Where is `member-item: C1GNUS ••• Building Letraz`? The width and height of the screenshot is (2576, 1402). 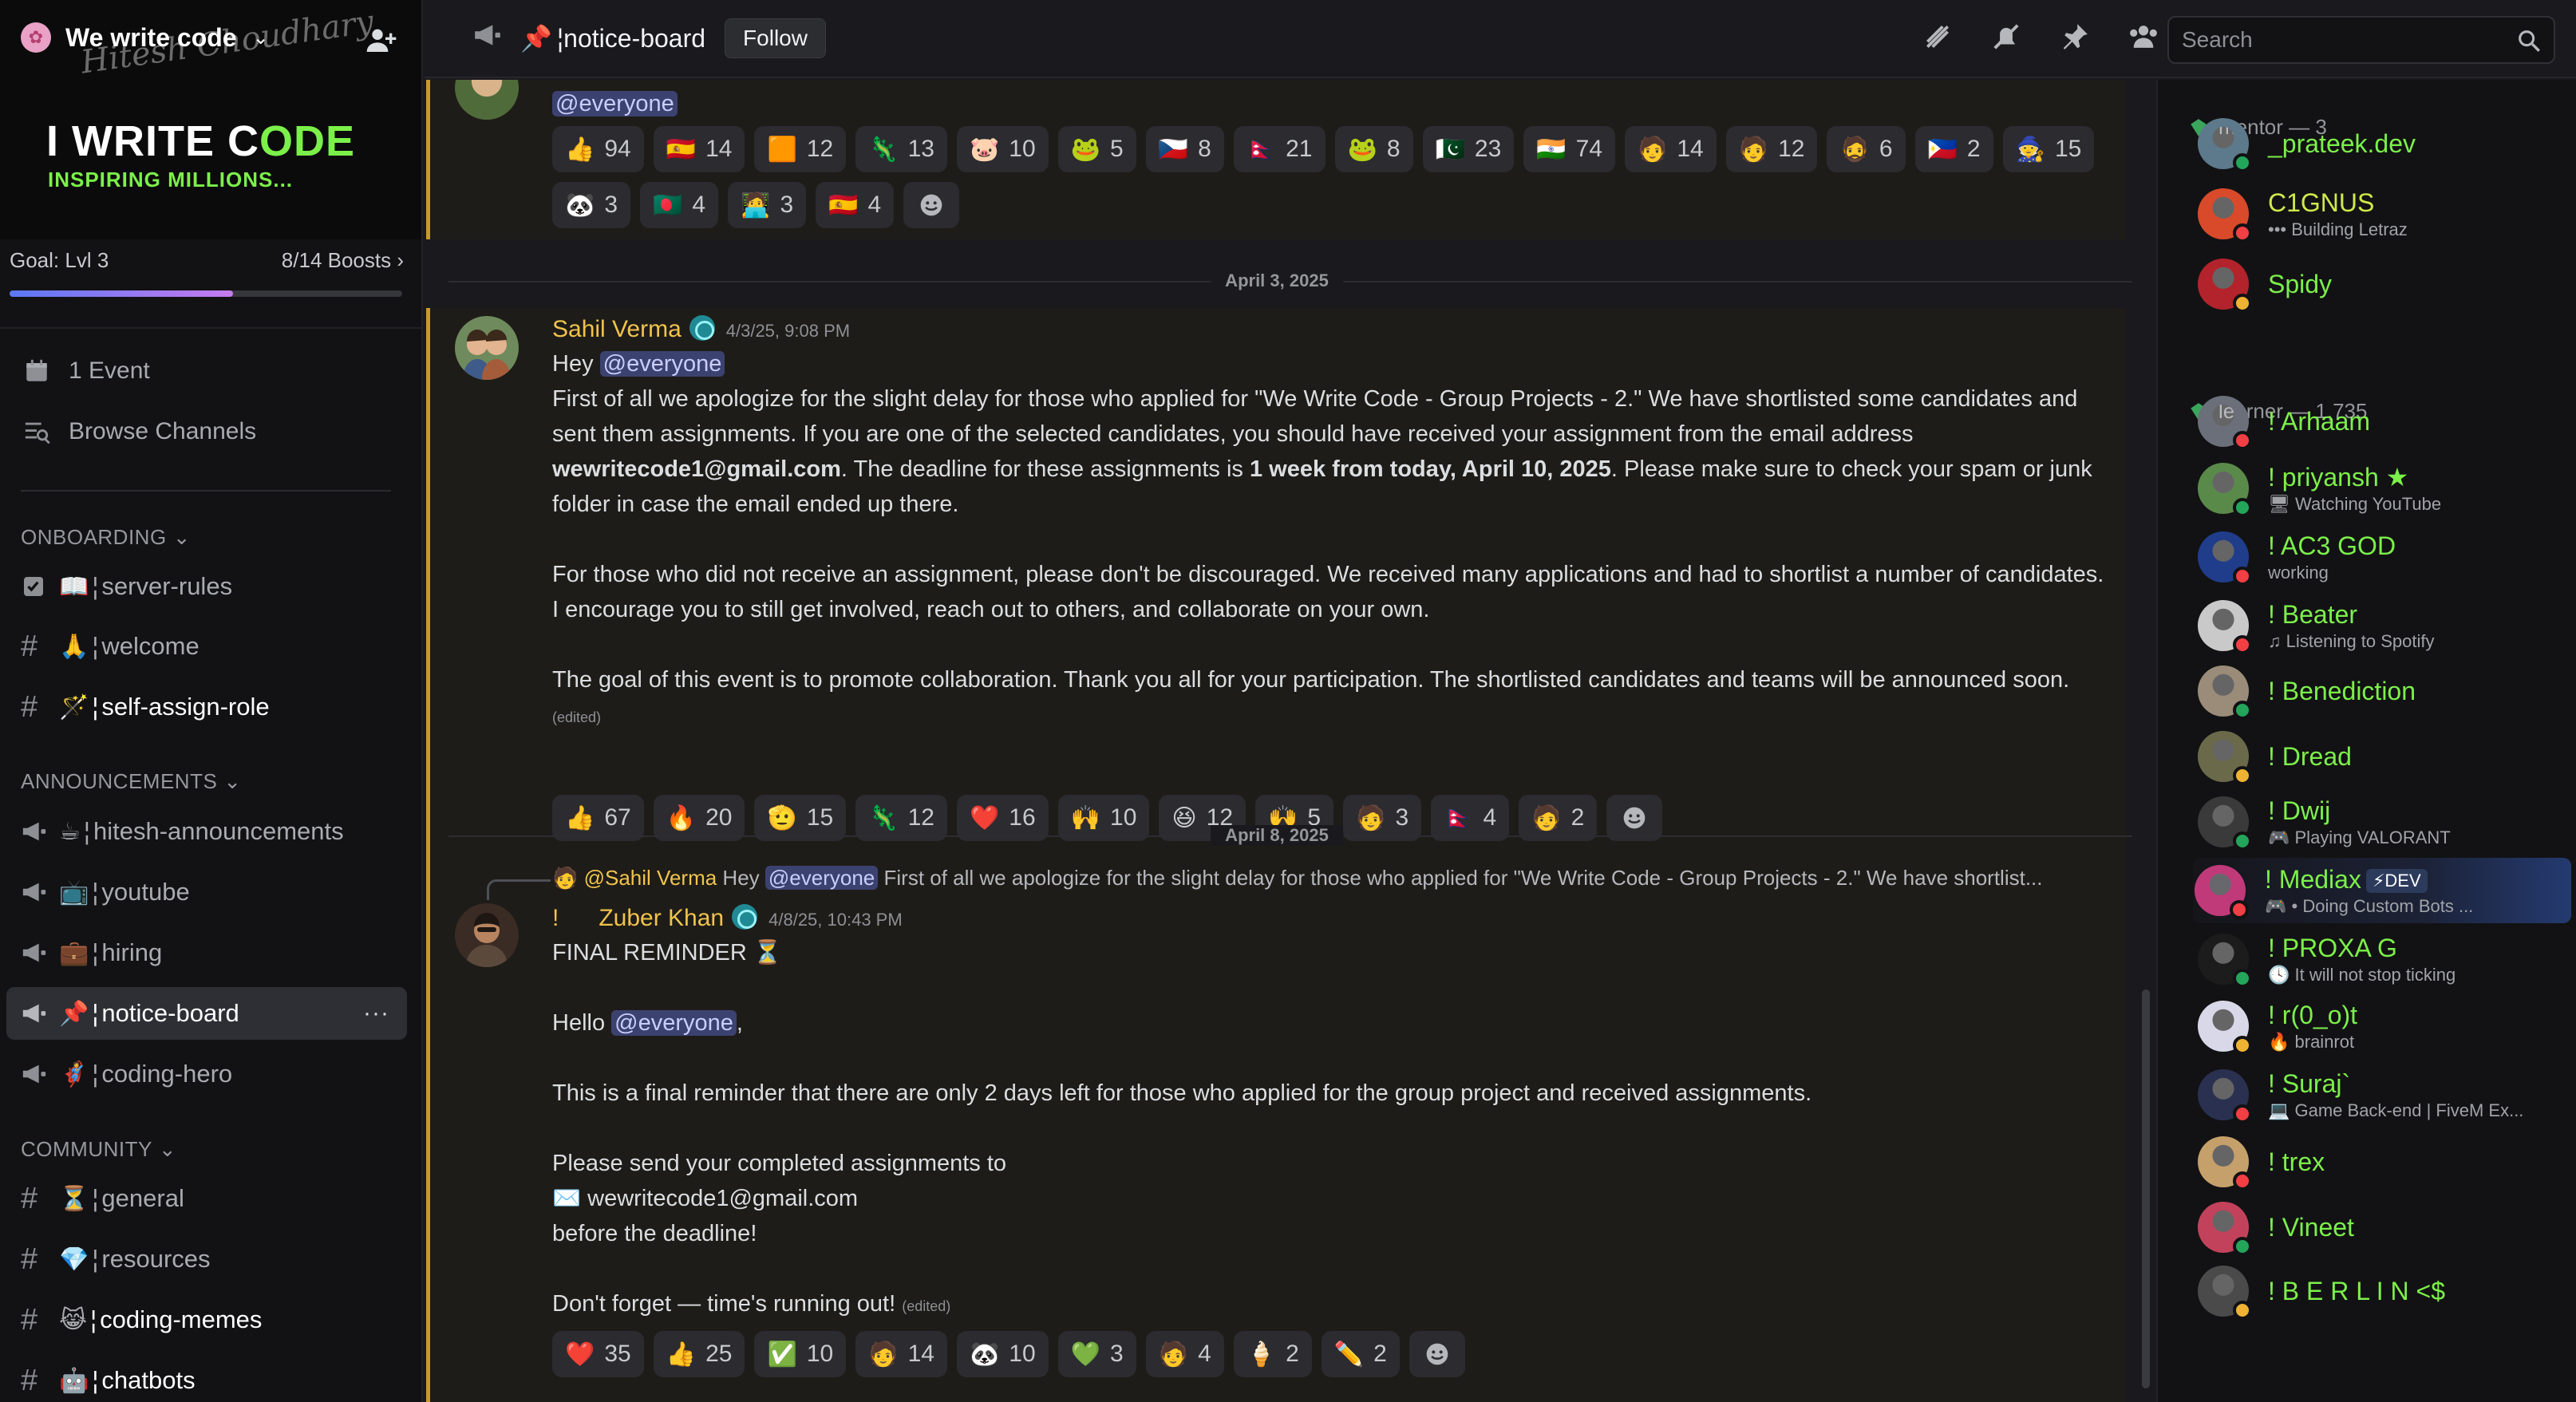 member-item: C1GNUS ••• Building Letraz is located at coordinates (2383, 214).